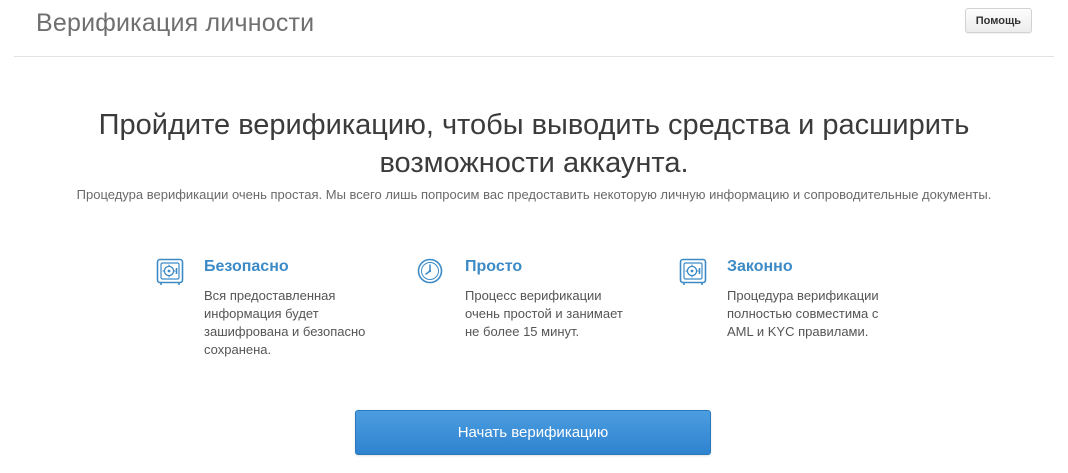  What do you see at coordinates (431, 272) in the screenshot?
I see `clock-icon` at bounding box center [431, 272].